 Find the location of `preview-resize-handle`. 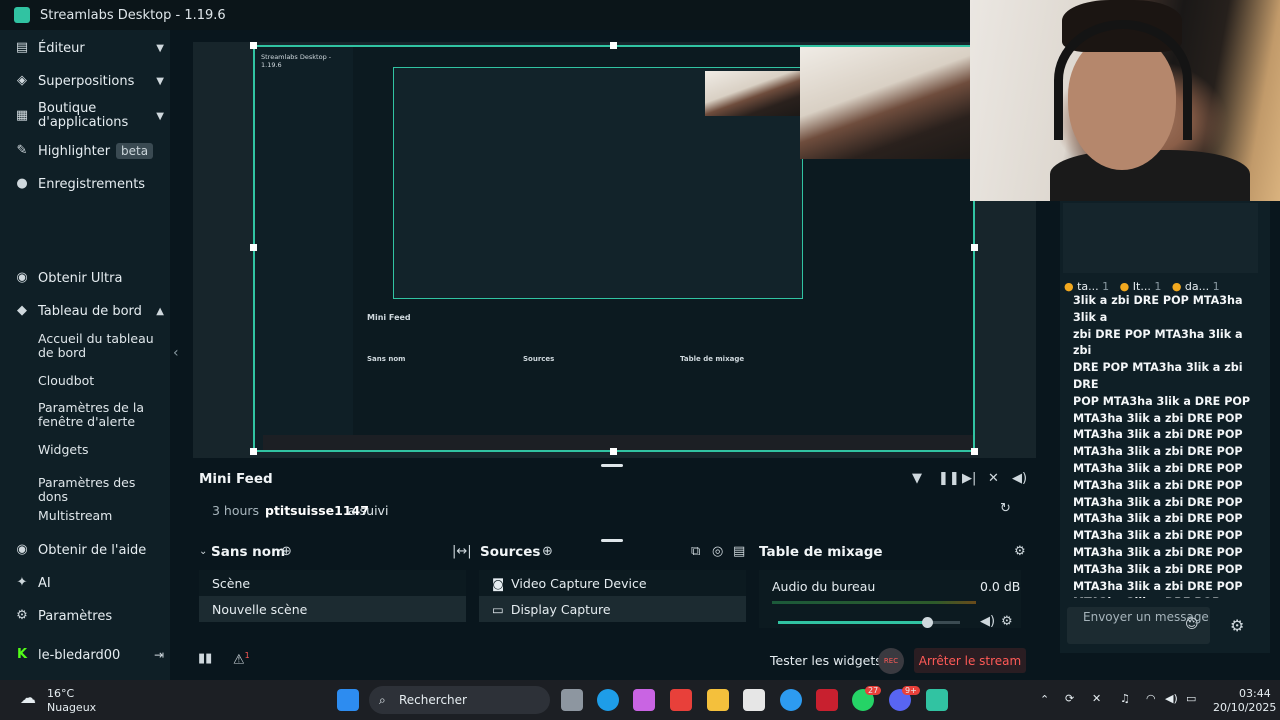

preview-resize-handle is located at coordinates (612, 465).